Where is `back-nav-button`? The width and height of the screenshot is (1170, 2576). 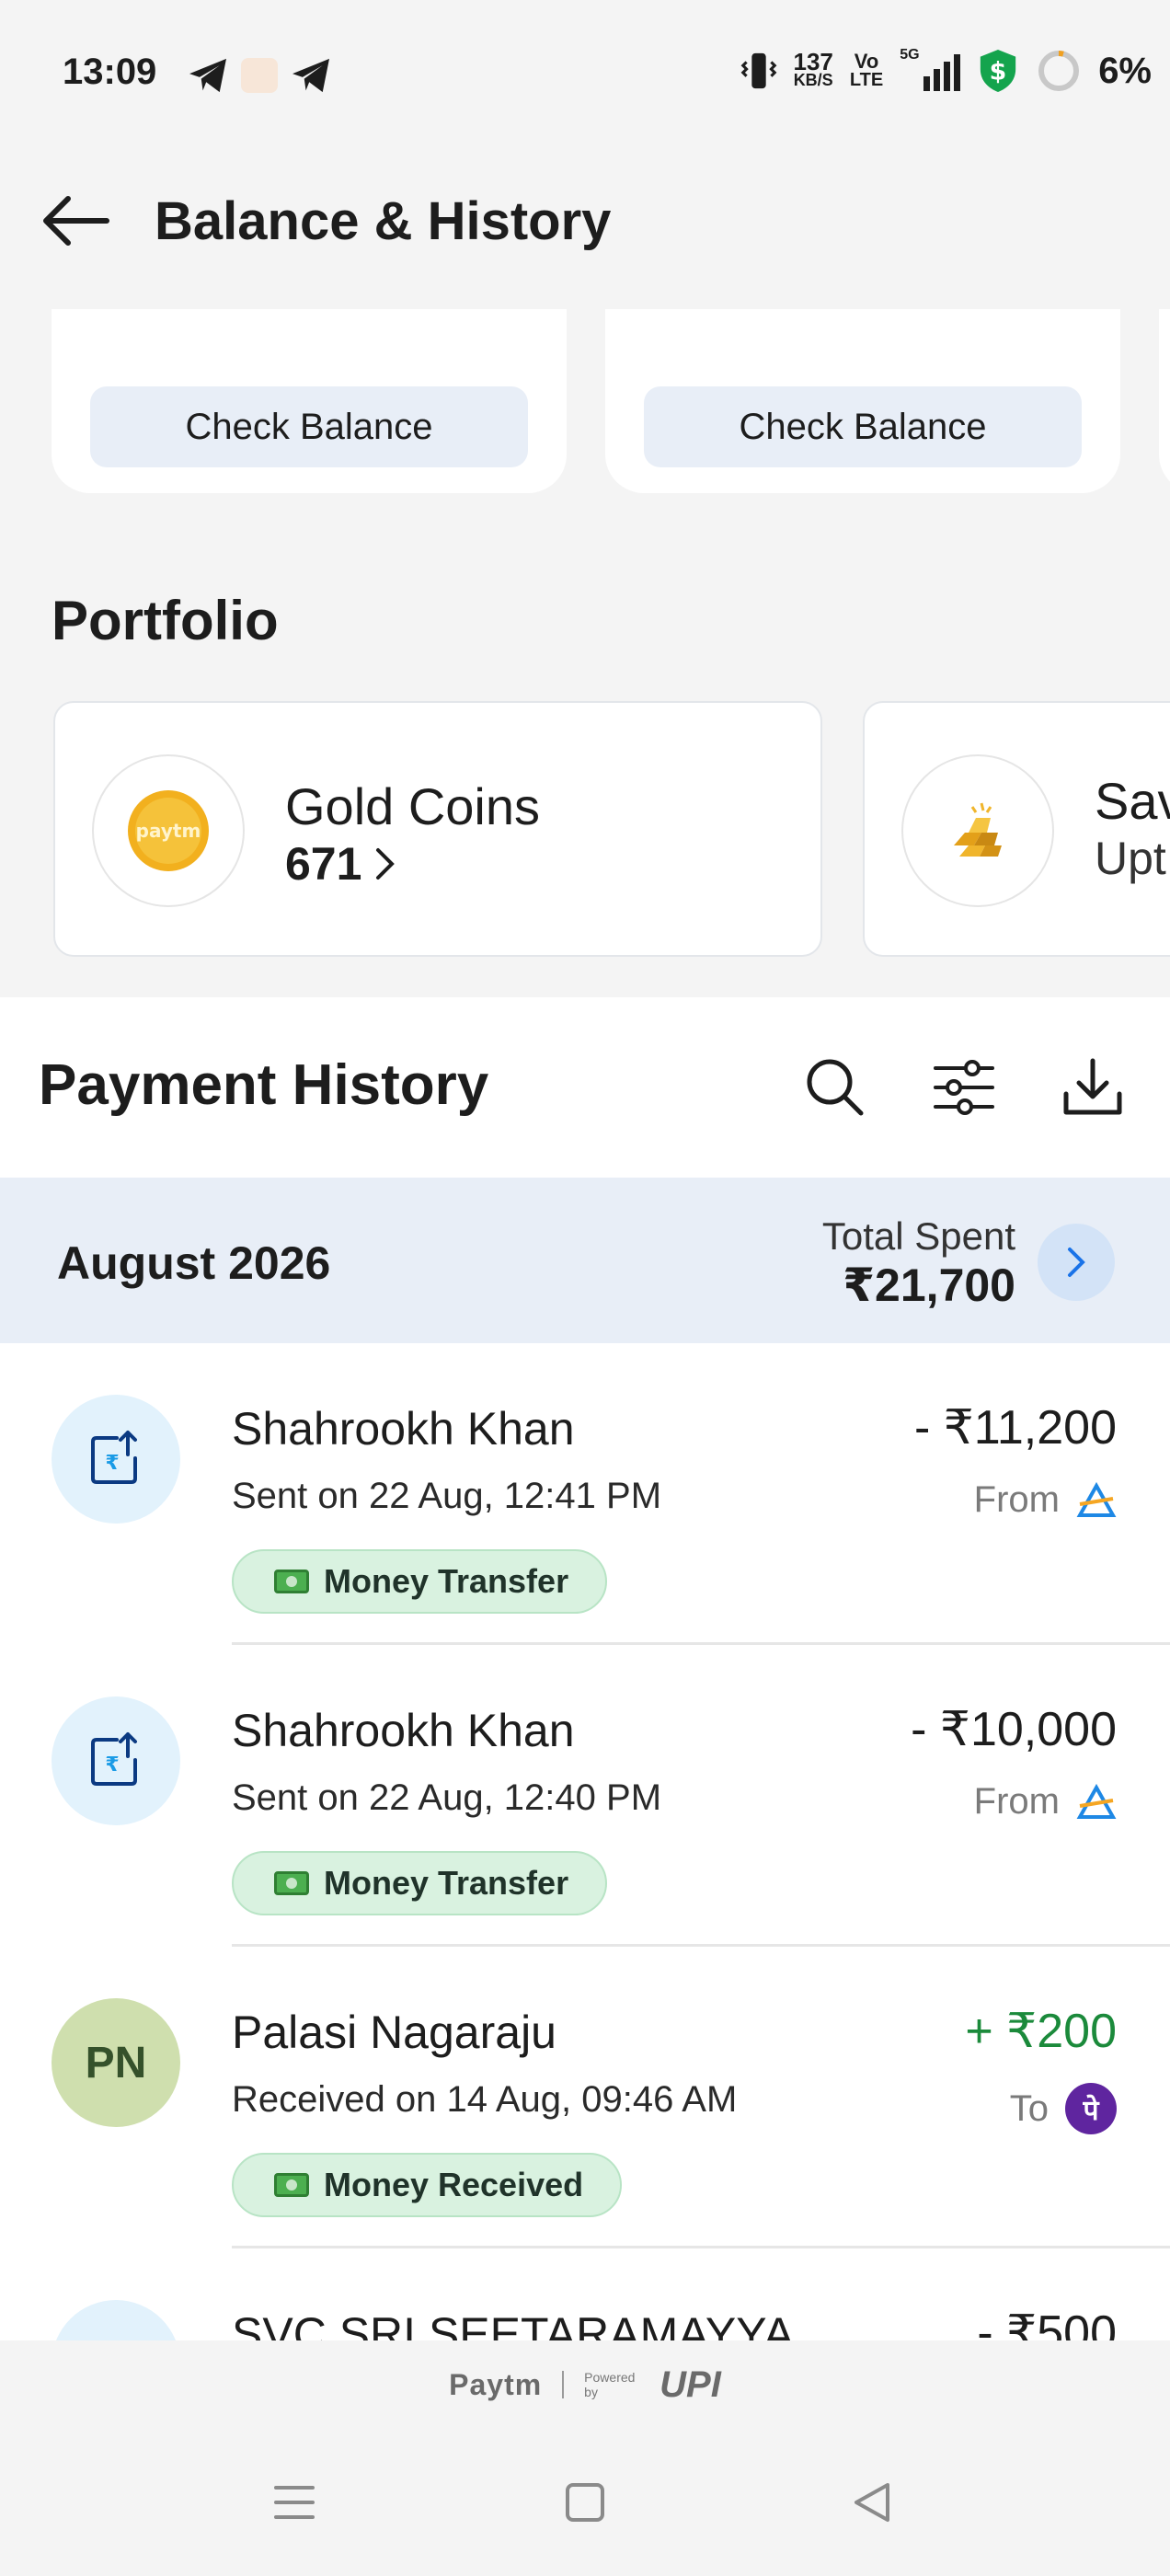 back-nav-button is located at coordinates (872, 2502).